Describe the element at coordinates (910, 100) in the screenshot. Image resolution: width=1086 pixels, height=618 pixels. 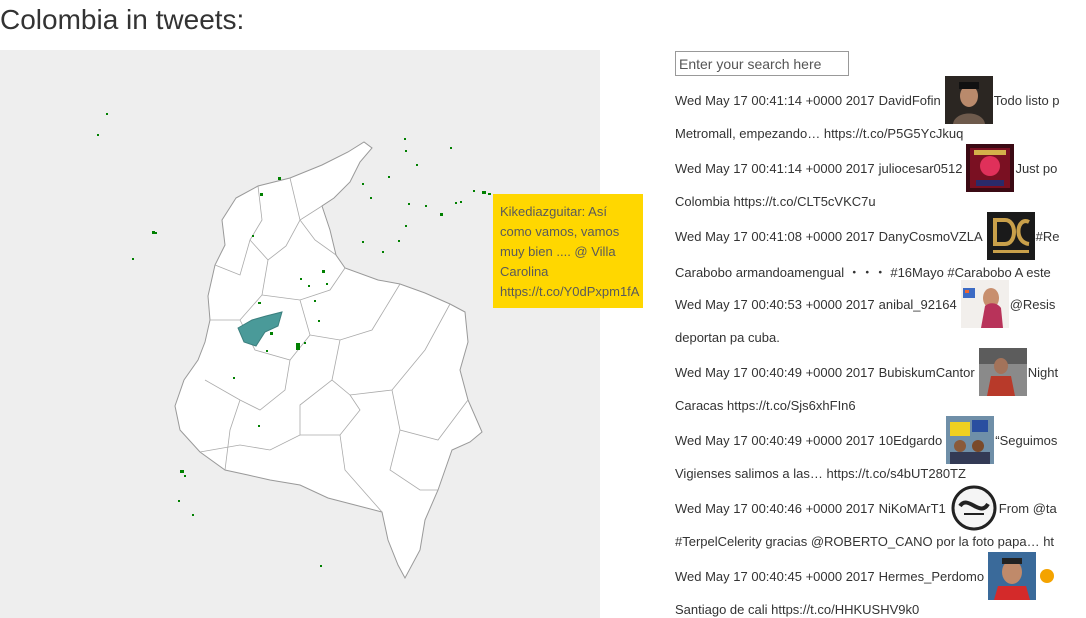
I see `tweet-username: DavidFofin` at that location.